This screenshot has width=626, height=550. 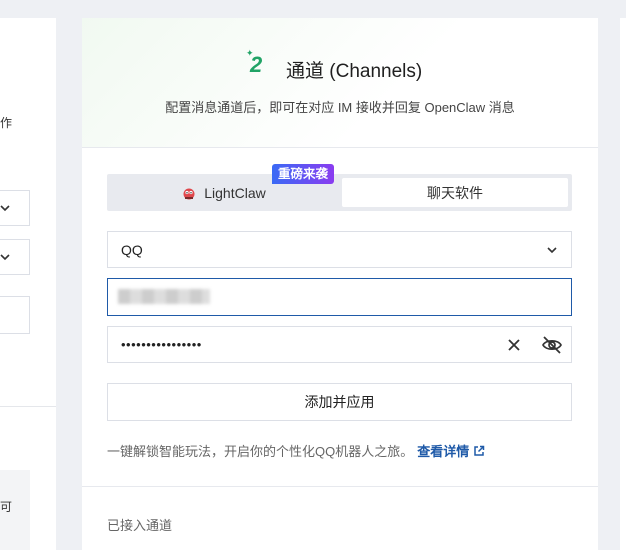 I want to click on view-details-link: 查看详情, so click(x=451, y=450).